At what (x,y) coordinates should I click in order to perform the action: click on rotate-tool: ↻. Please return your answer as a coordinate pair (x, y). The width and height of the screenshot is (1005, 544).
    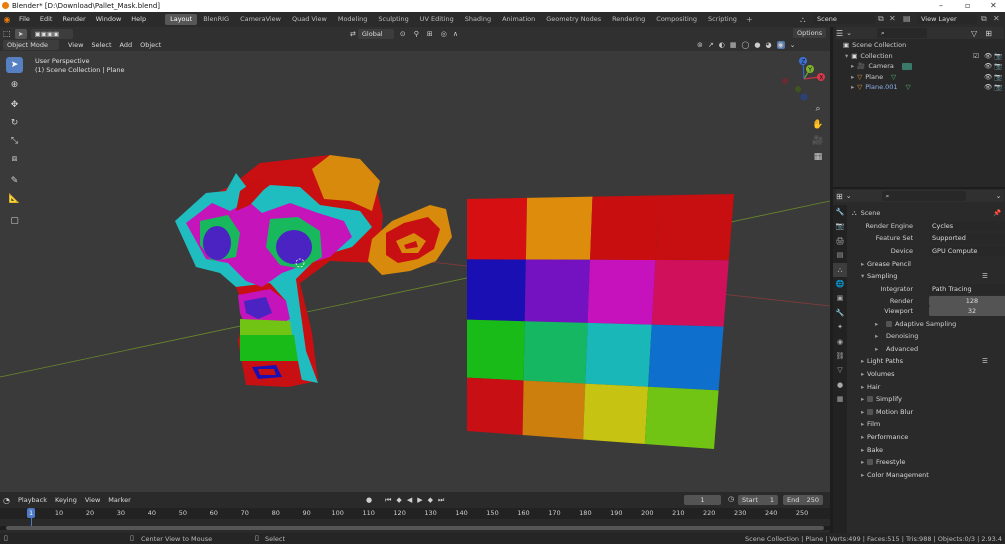
    Looking at the image, I should click on (14, 123).